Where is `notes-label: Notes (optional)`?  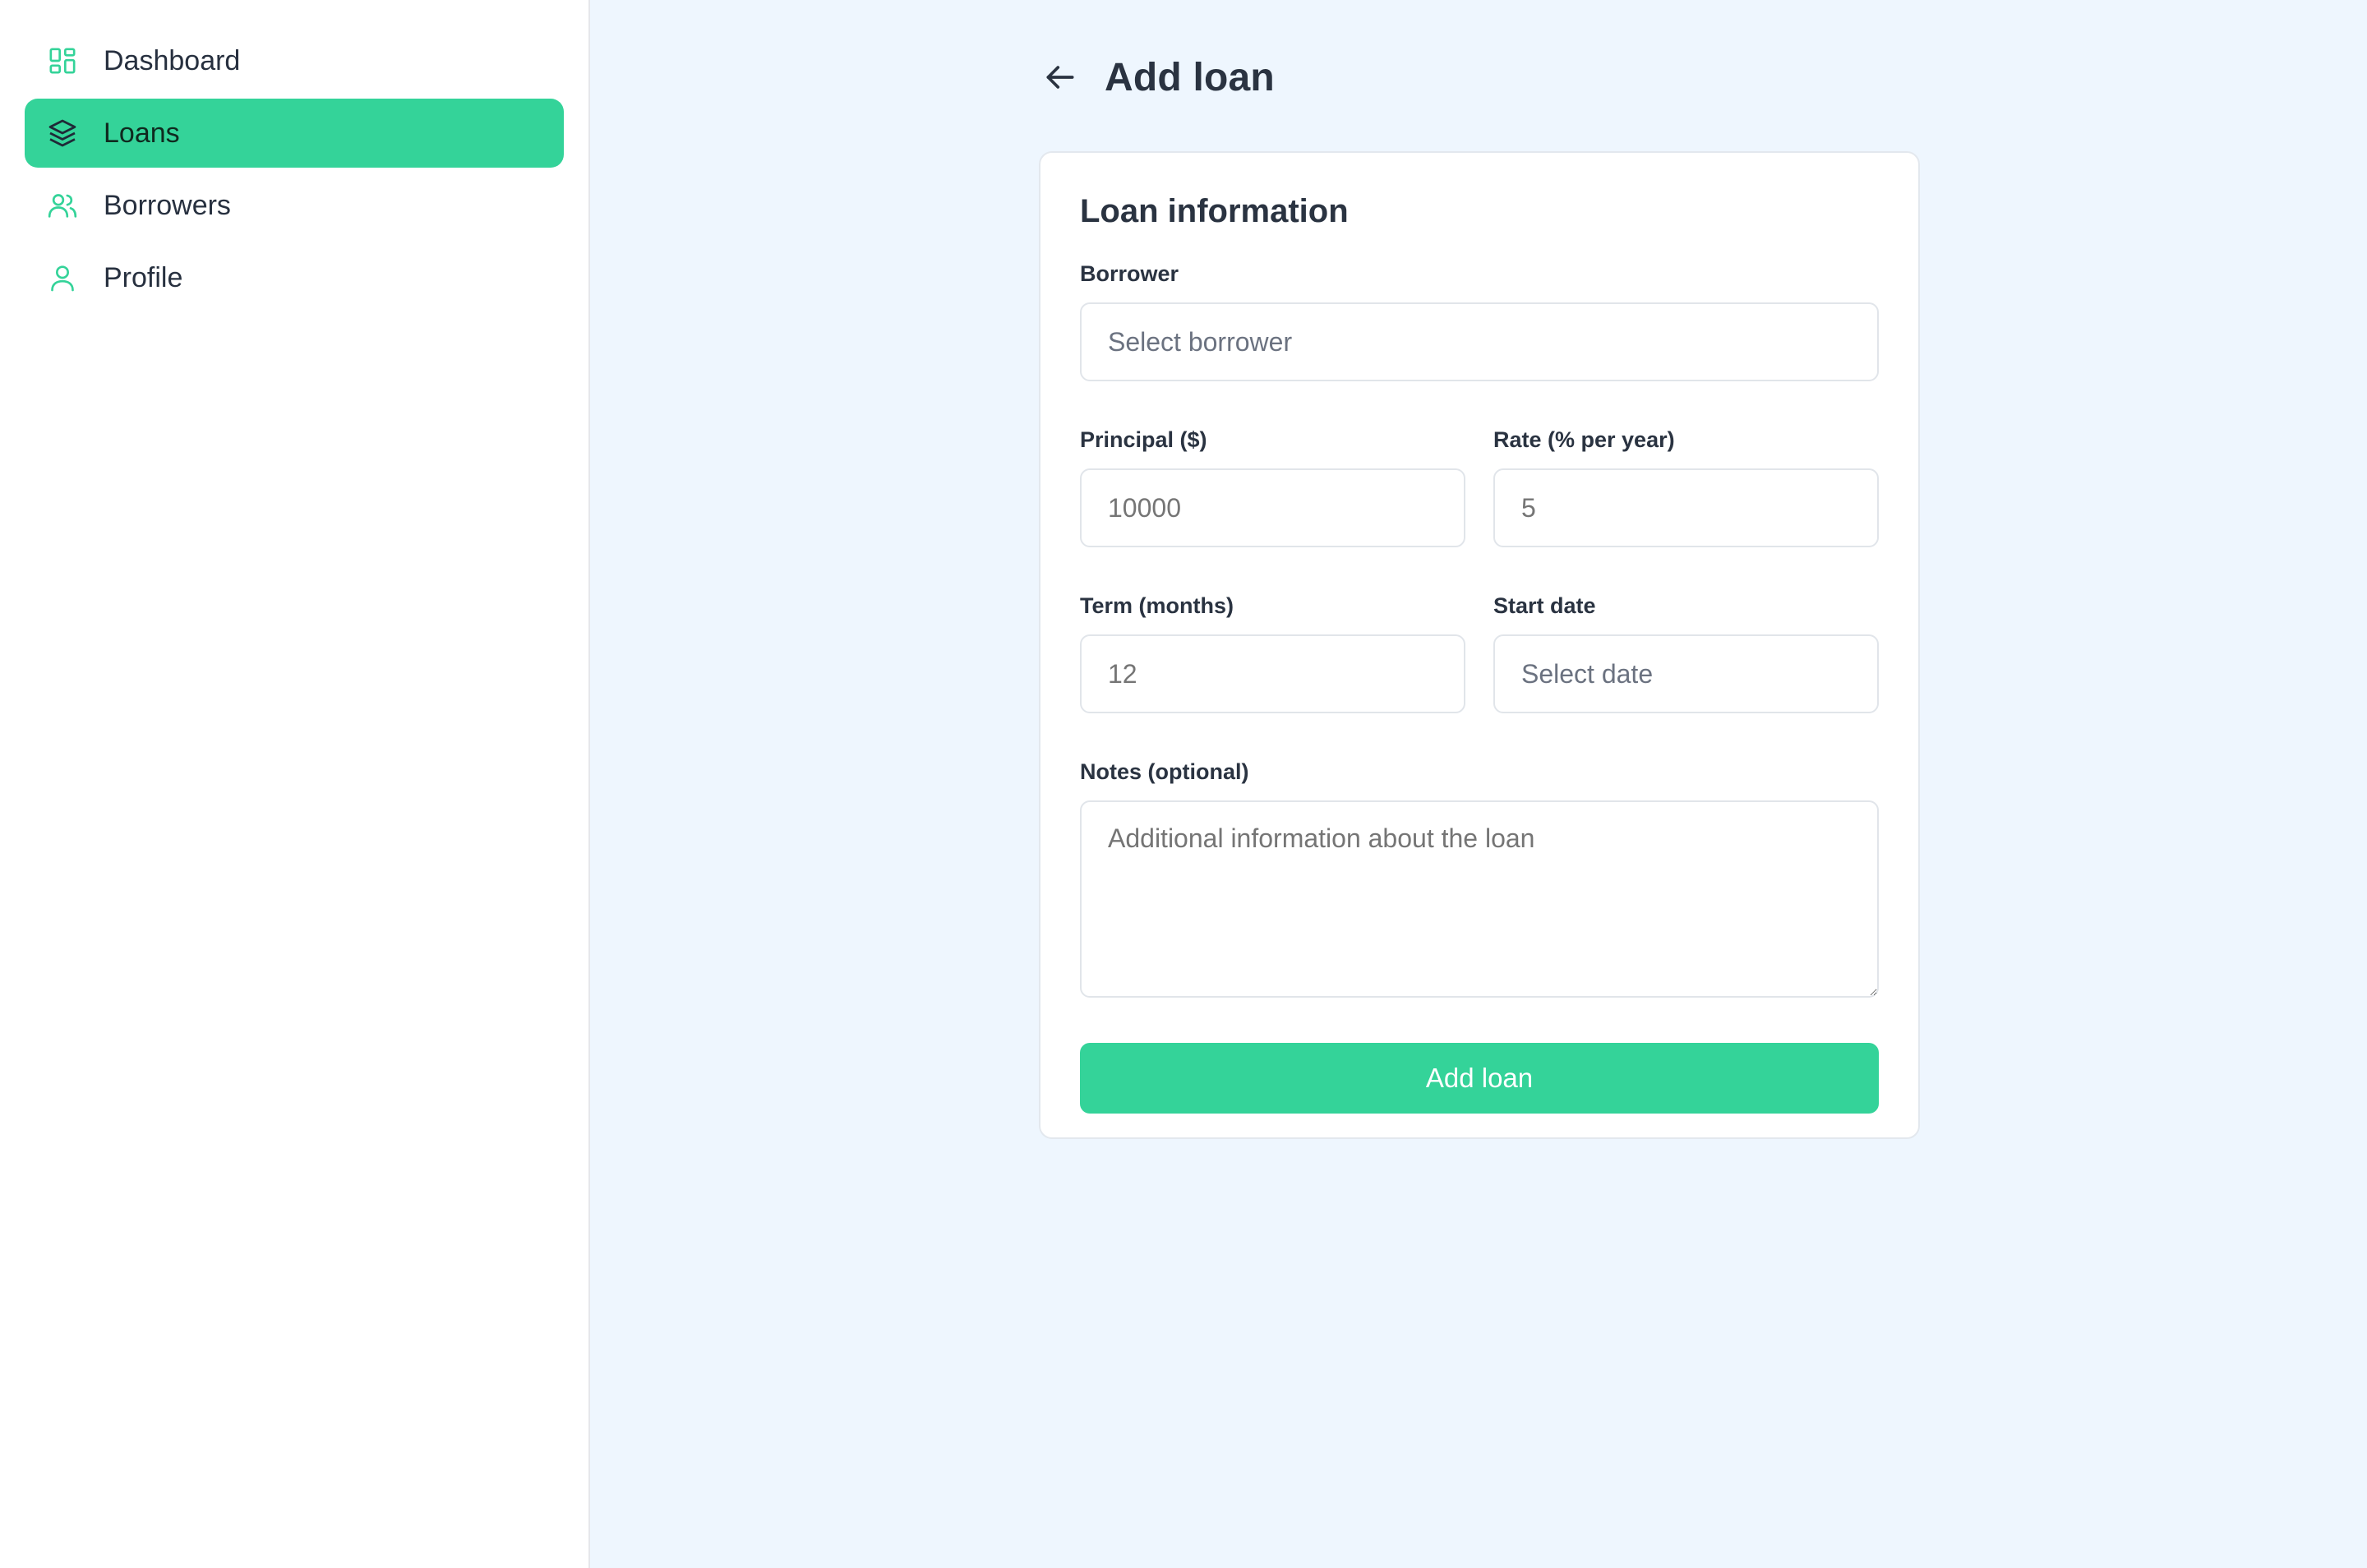
notes-label: Notes (optional) is located at coordinates (1164, 771).